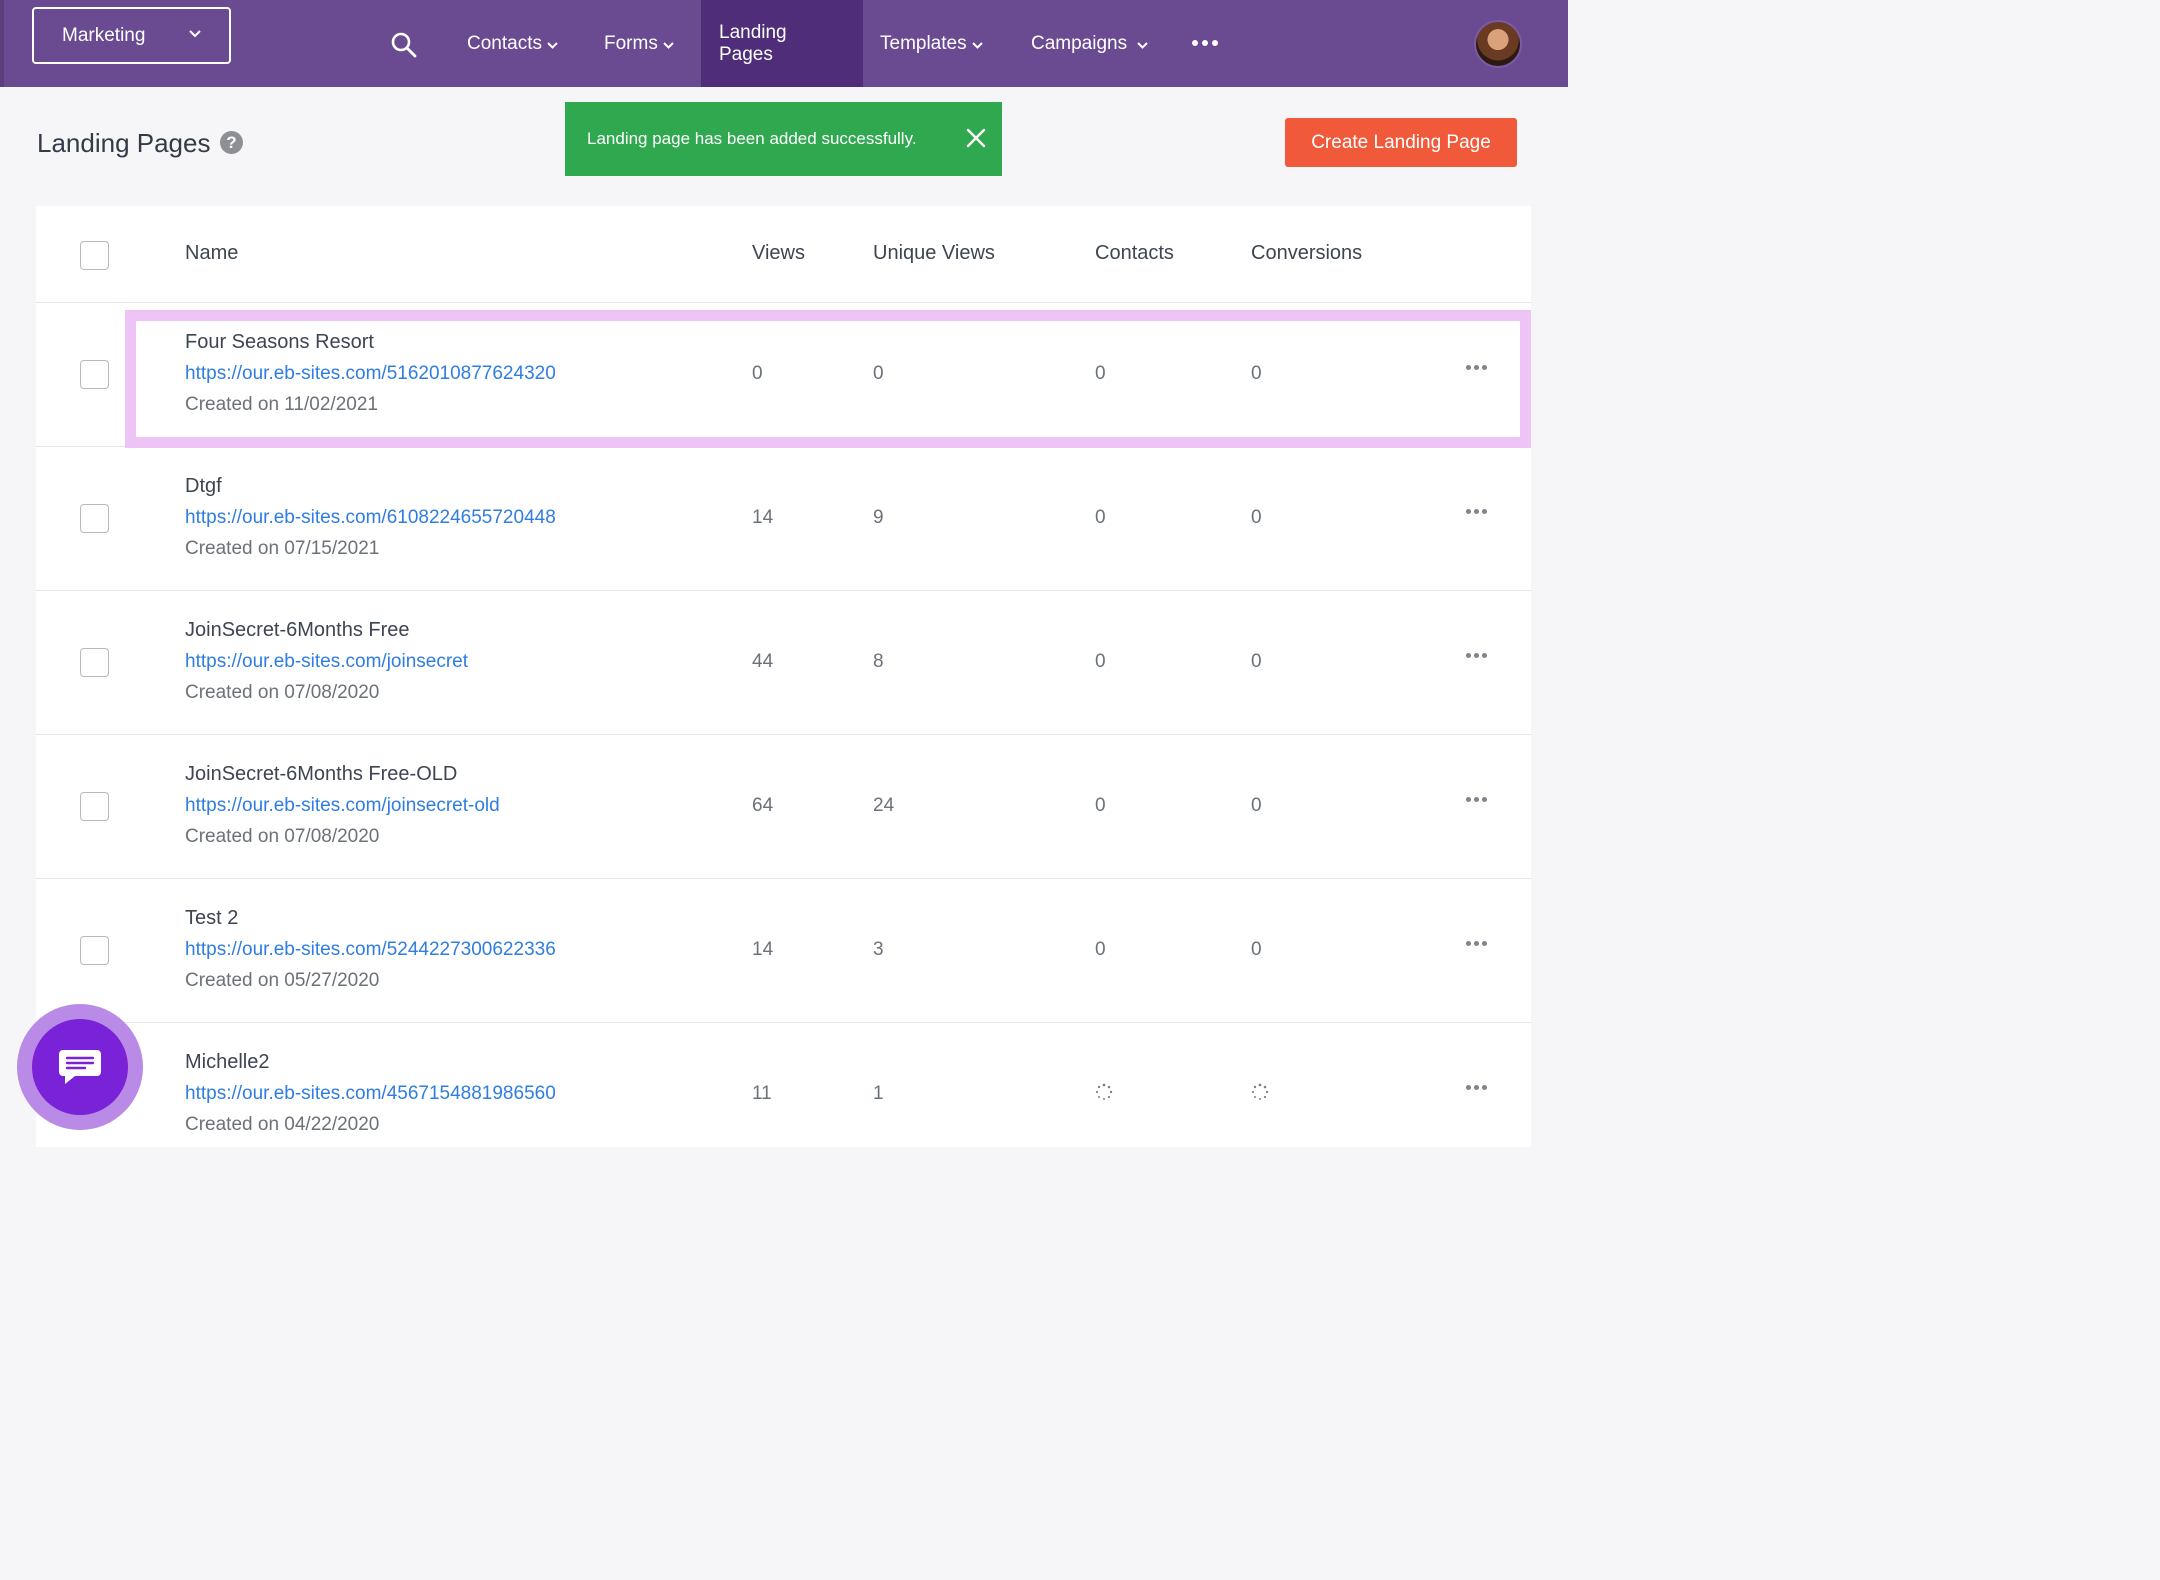  I want to click on help-icon: ?, so click(231, 142).